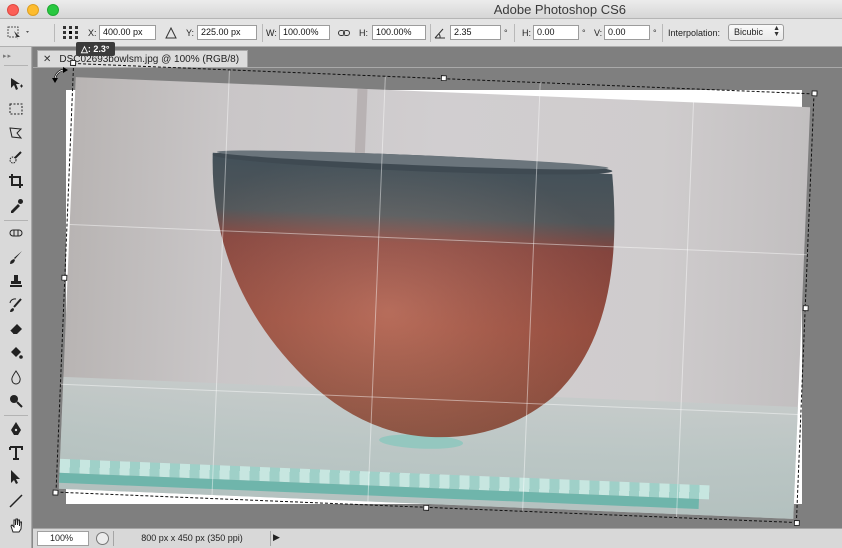 This screenshot has height=548, width=842. I want to click on app-title: Adobe Photoshop CS6, so click(559, 9).